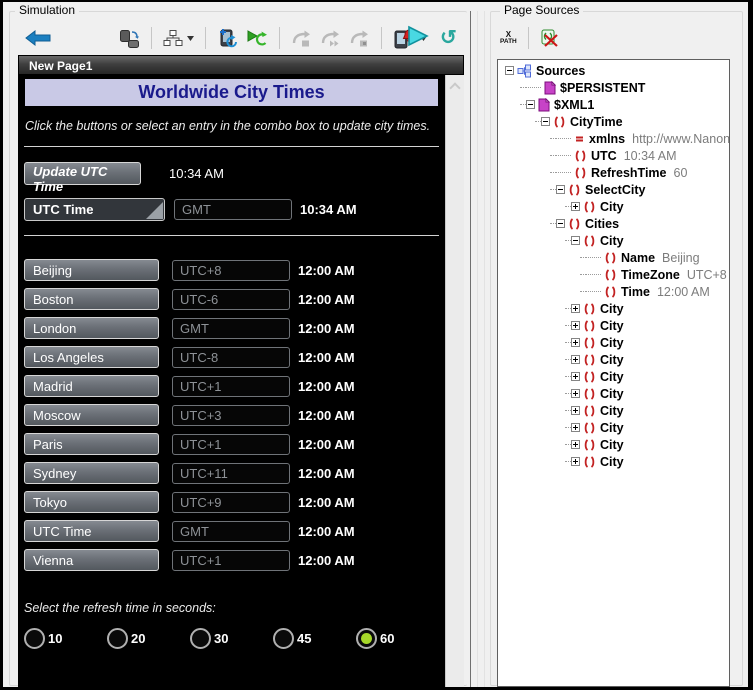  I want to click on tree-row: Cities, so click(613, 223).